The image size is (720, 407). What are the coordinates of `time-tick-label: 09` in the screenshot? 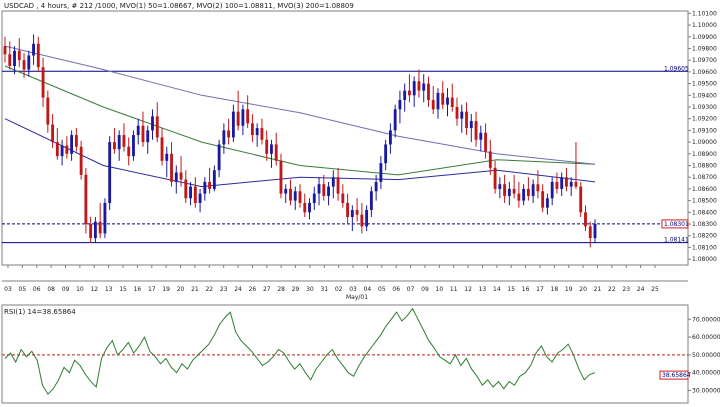 It's located at (66, 289).